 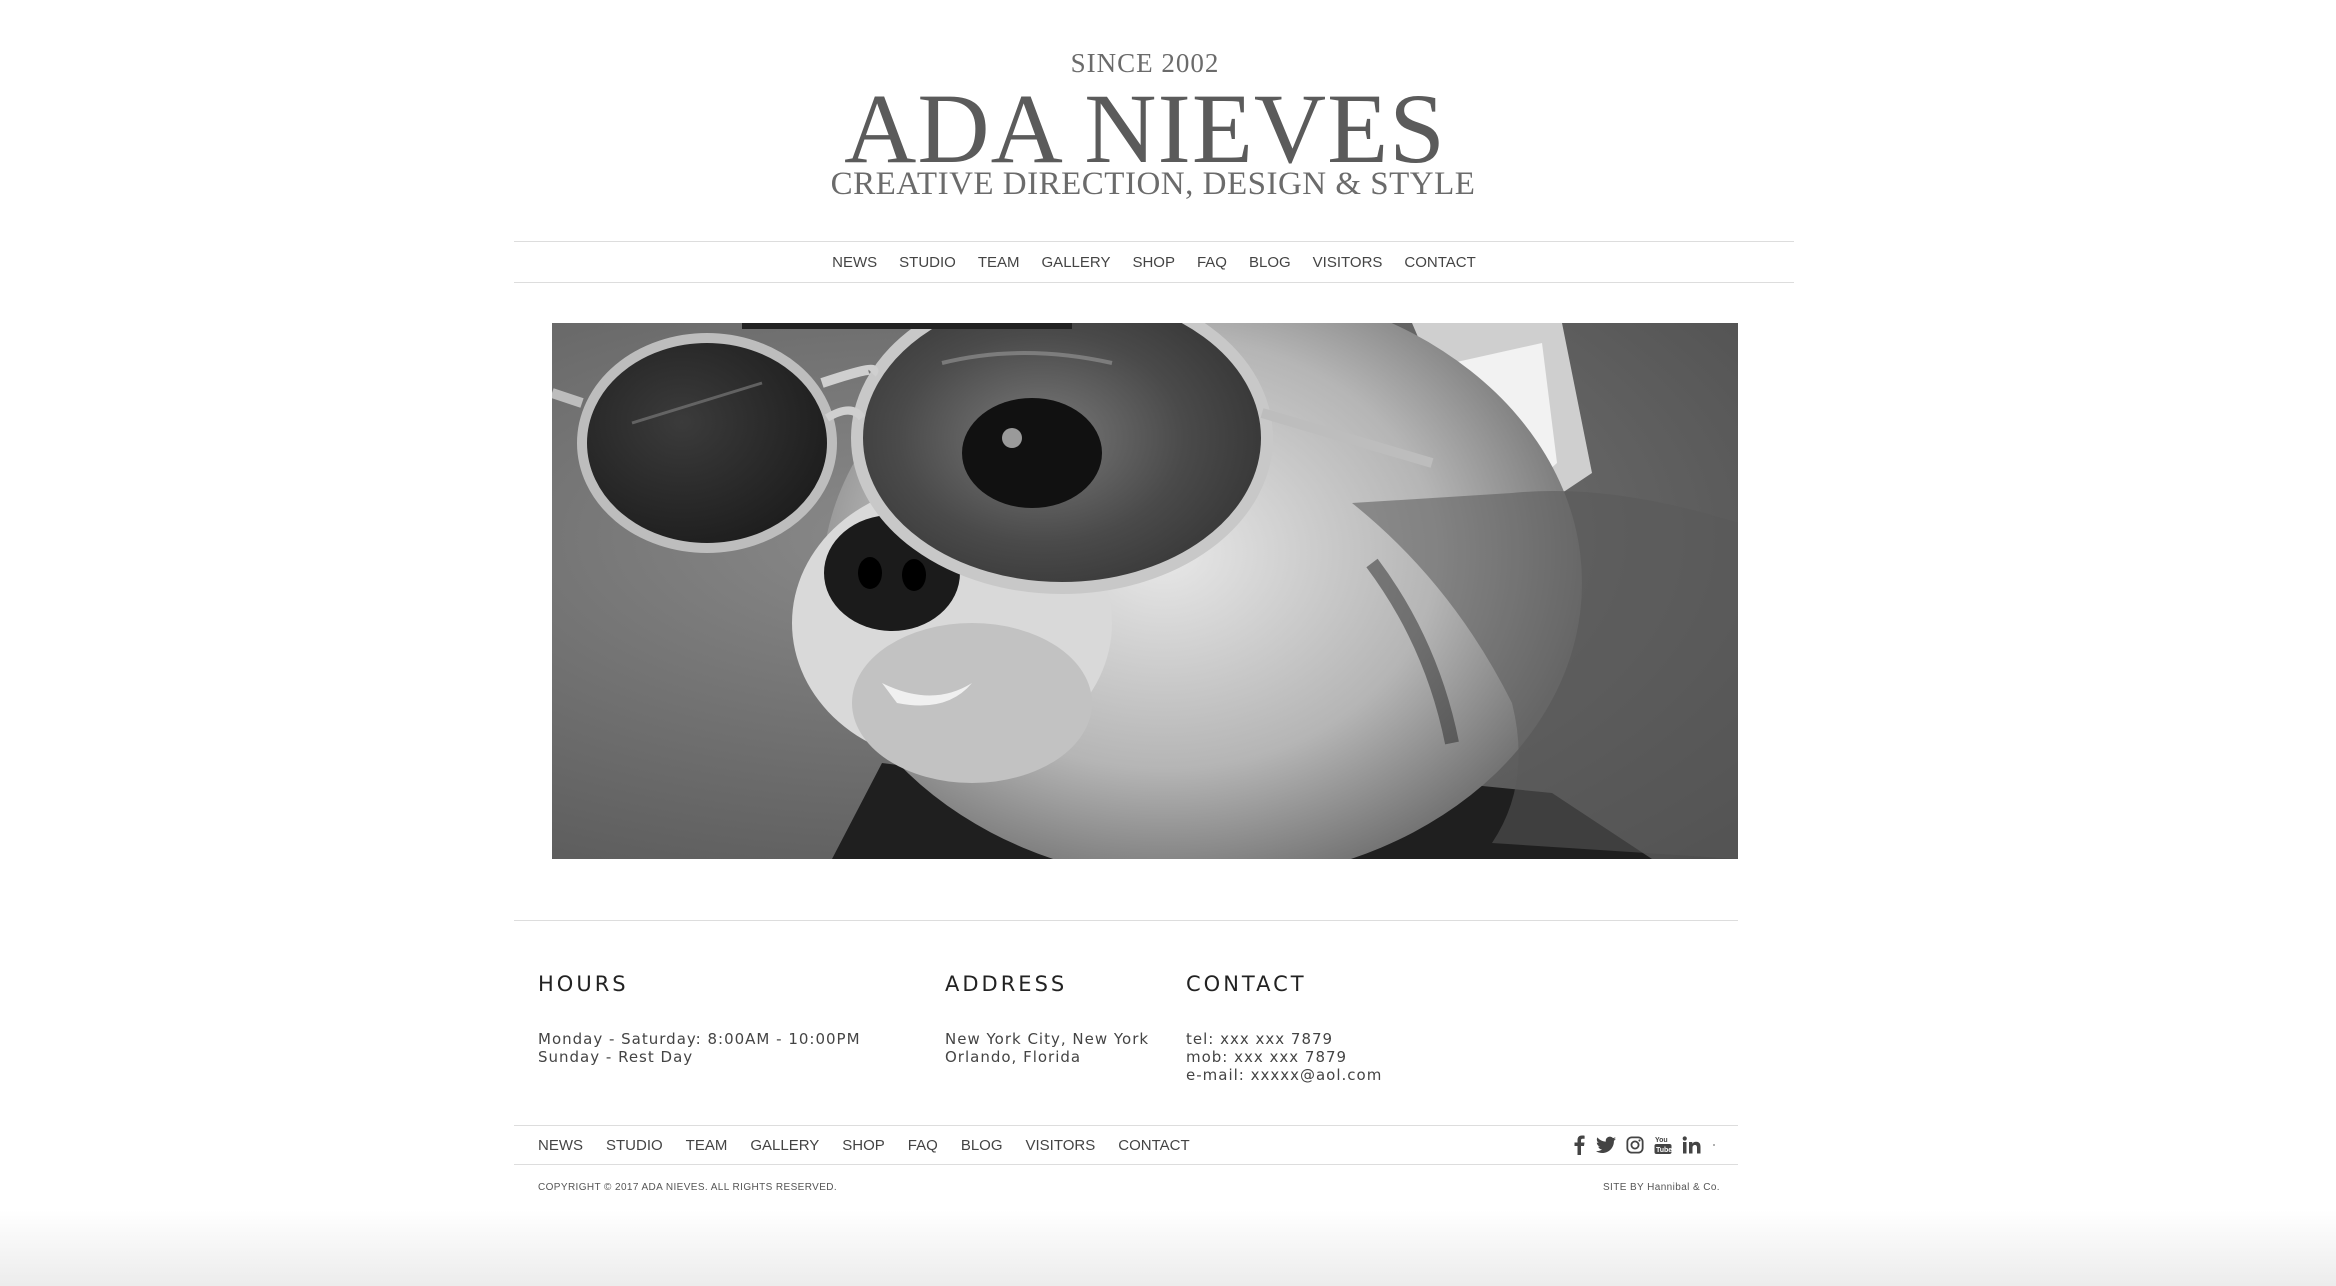 I want to click on footer-nav-faq: FAQ, so click(x=923, y=1145).